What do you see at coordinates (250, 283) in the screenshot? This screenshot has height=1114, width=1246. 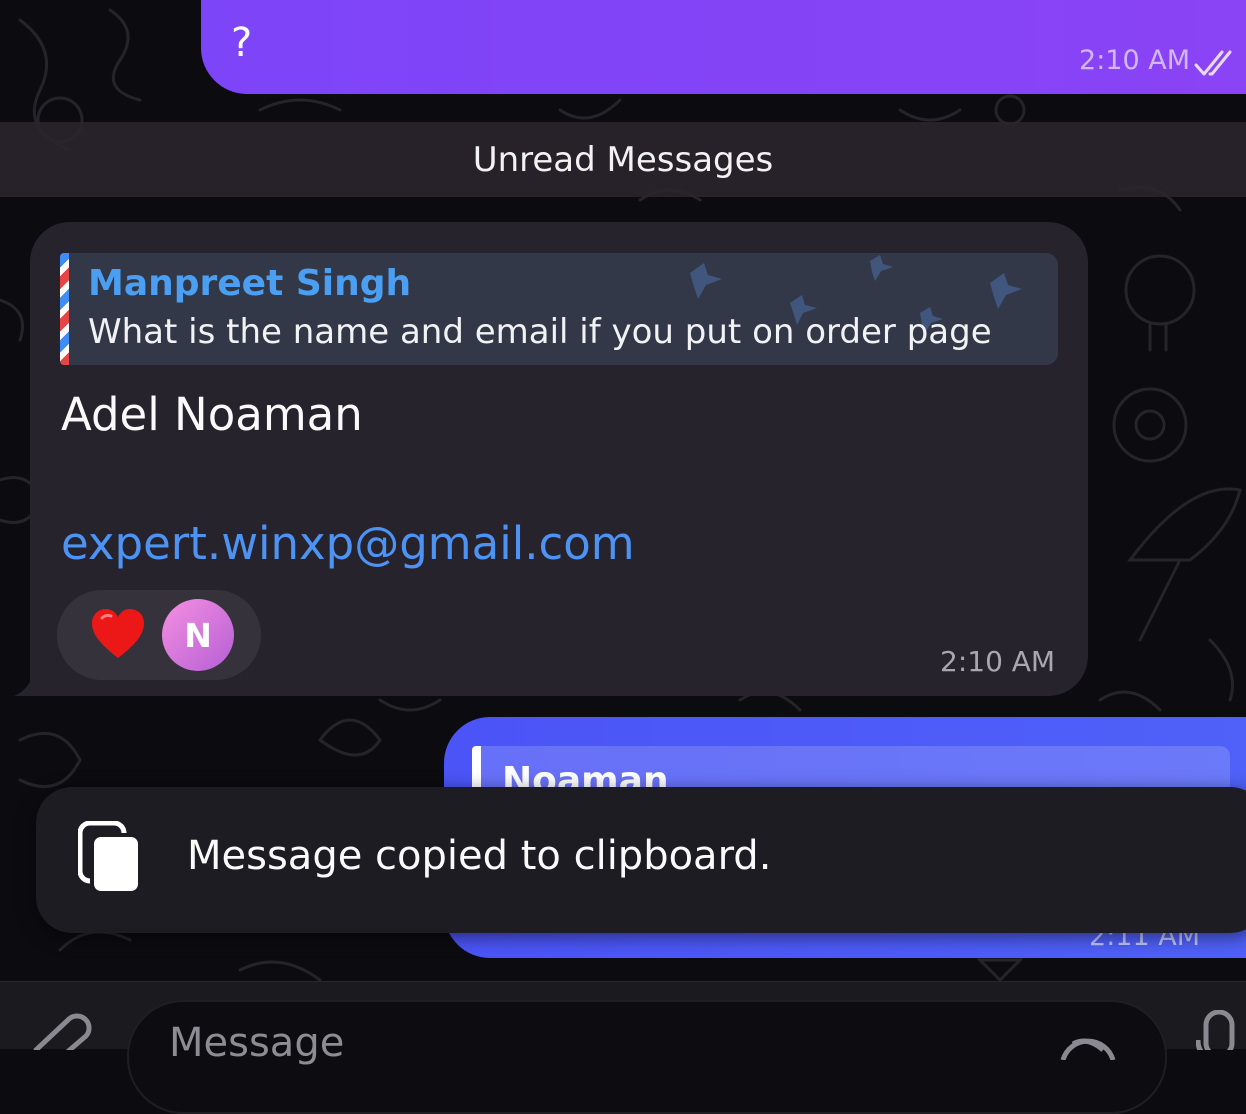 I see `reply-author: Manpreet Singh` at bounding box center [250, 283].